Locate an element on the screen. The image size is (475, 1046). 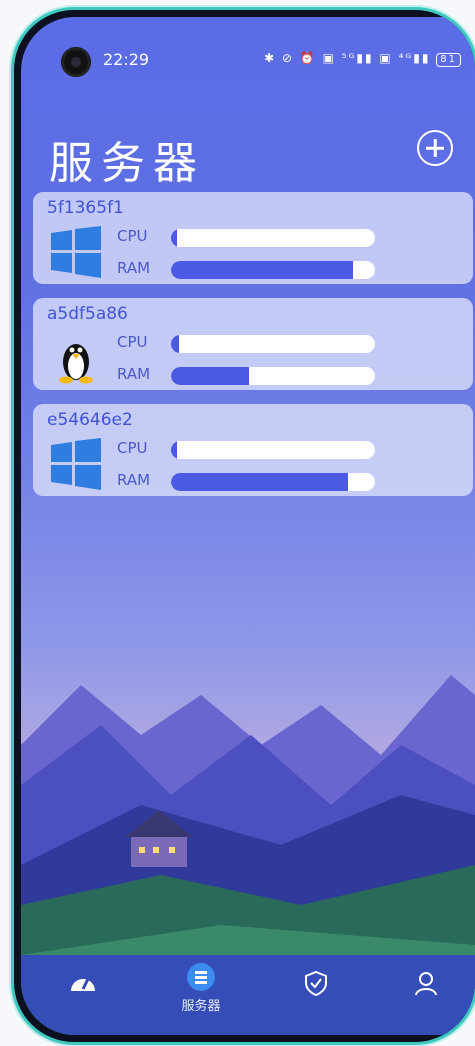
dashboard-icon is located at coordinates (83, 984).